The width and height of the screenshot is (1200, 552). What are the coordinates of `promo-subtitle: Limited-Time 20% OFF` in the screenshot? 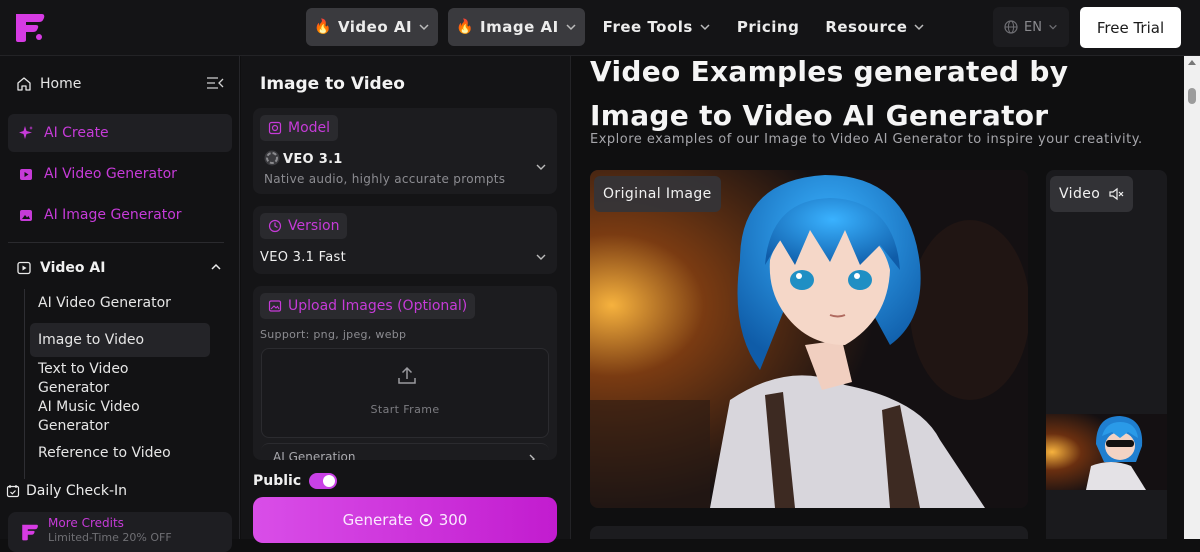 It's located at (110, 537).